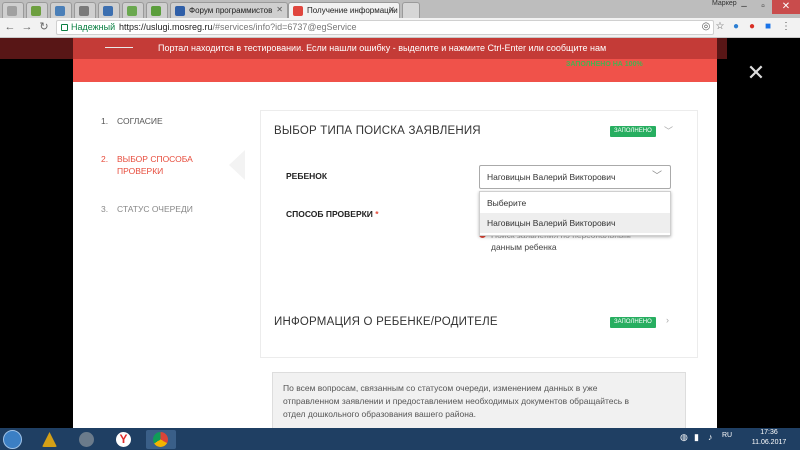 The image size is (800, 450). What do you see at coordinates (744, 7) in the screenshot?
I see `minimize-icon: –` at bounding box center [744, 7].